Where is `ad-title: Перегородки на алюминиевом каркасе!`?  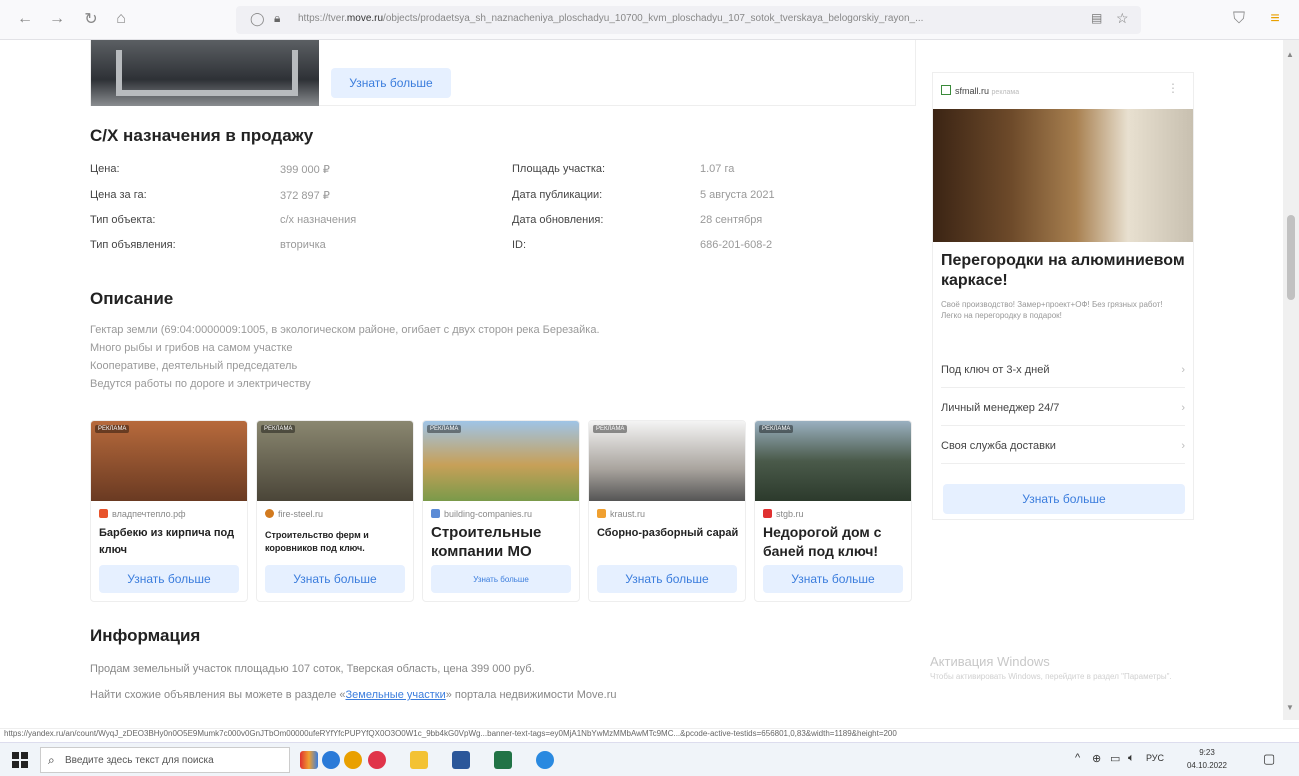
ad-title: Перегородки на алюминиевом каркасе! is located at coordinates (1066, 271).